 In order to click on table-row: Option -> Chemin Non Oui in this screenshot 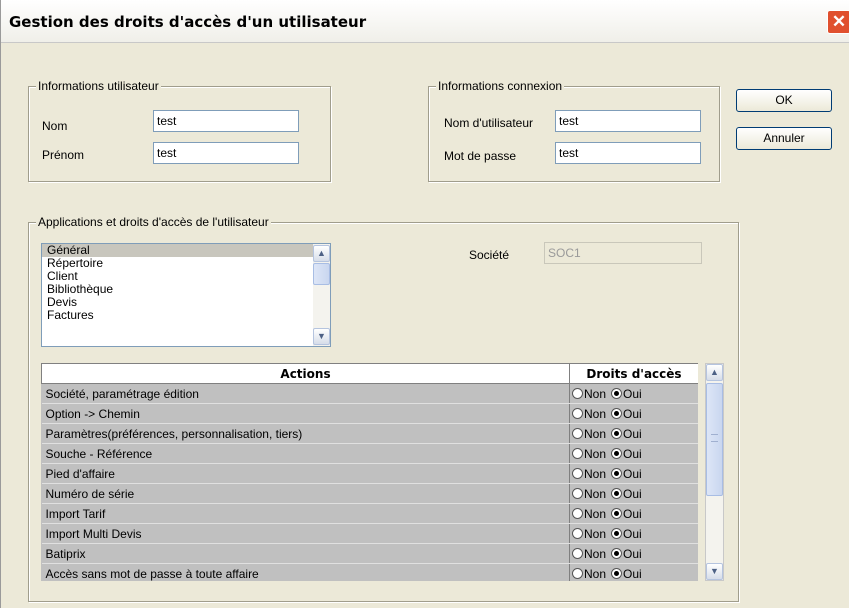, I will do `click(369, 413)`.